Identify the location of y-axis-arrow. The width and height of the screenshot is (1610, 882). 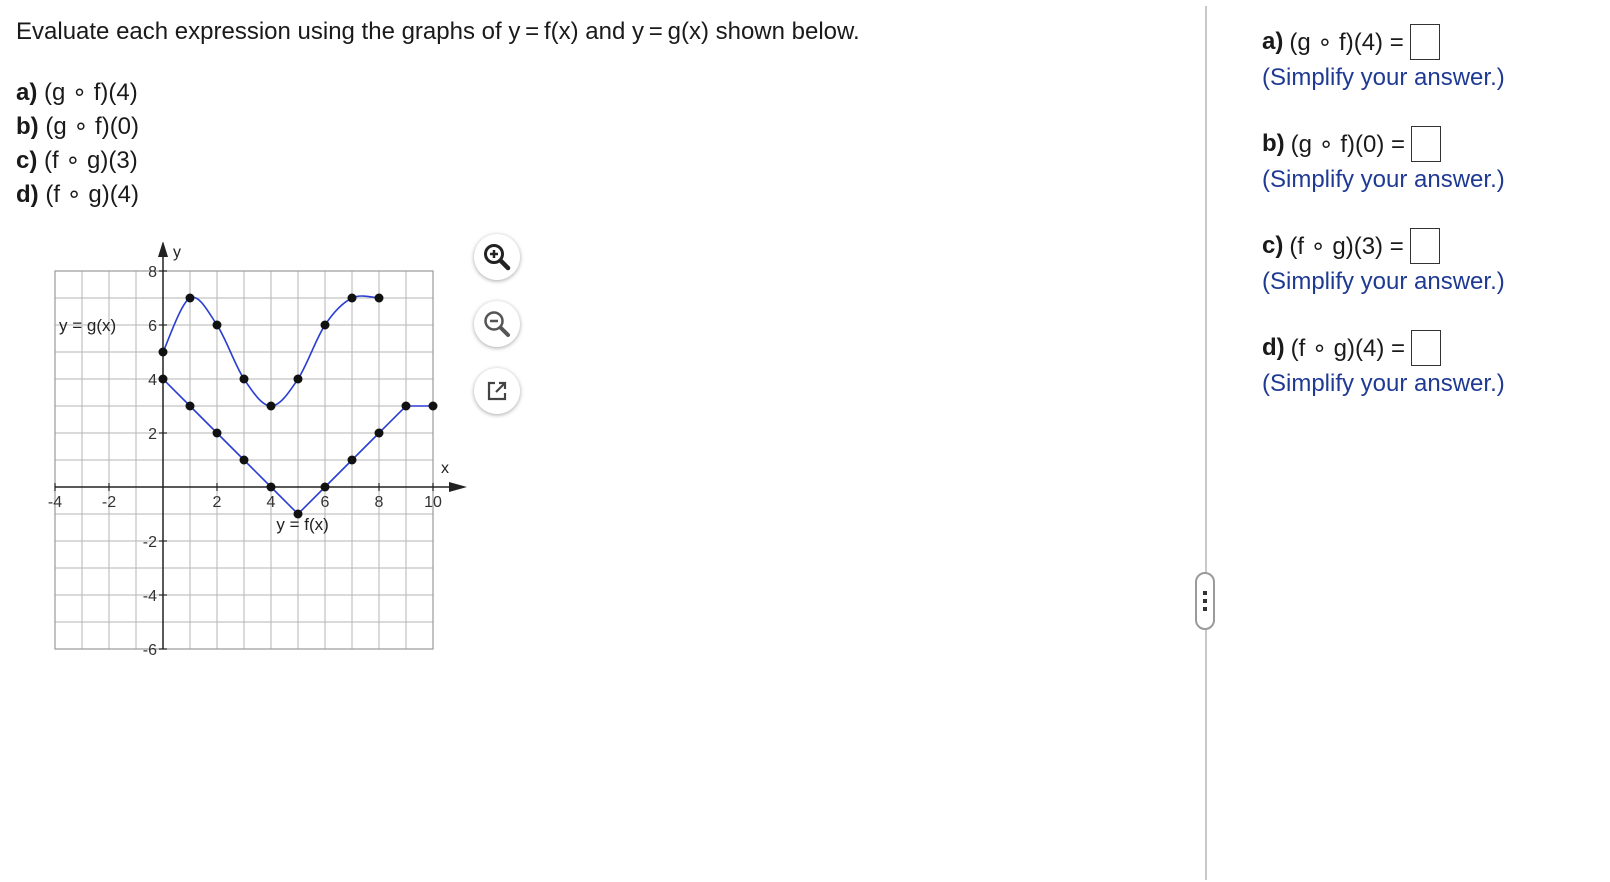
(163, 249).